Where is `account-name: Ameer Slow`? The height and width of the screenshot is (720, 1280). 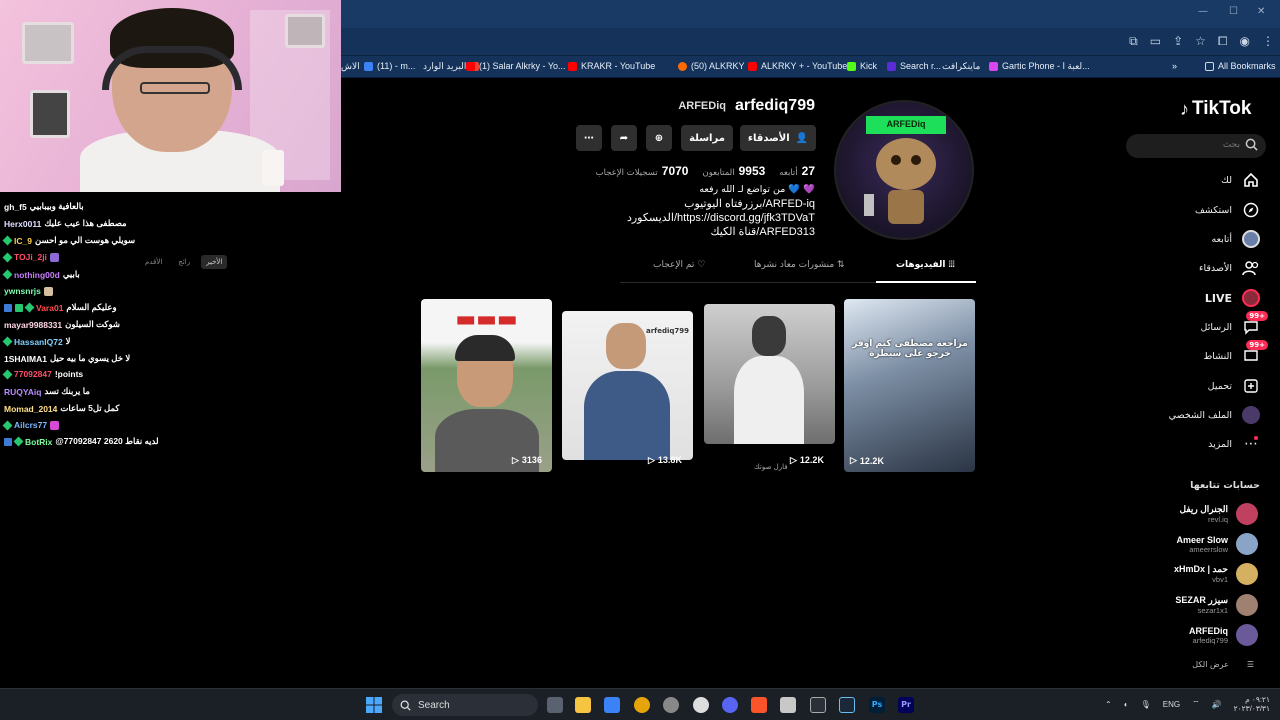
account-name: Ameer Slow is located at coordinates (1202, 539).